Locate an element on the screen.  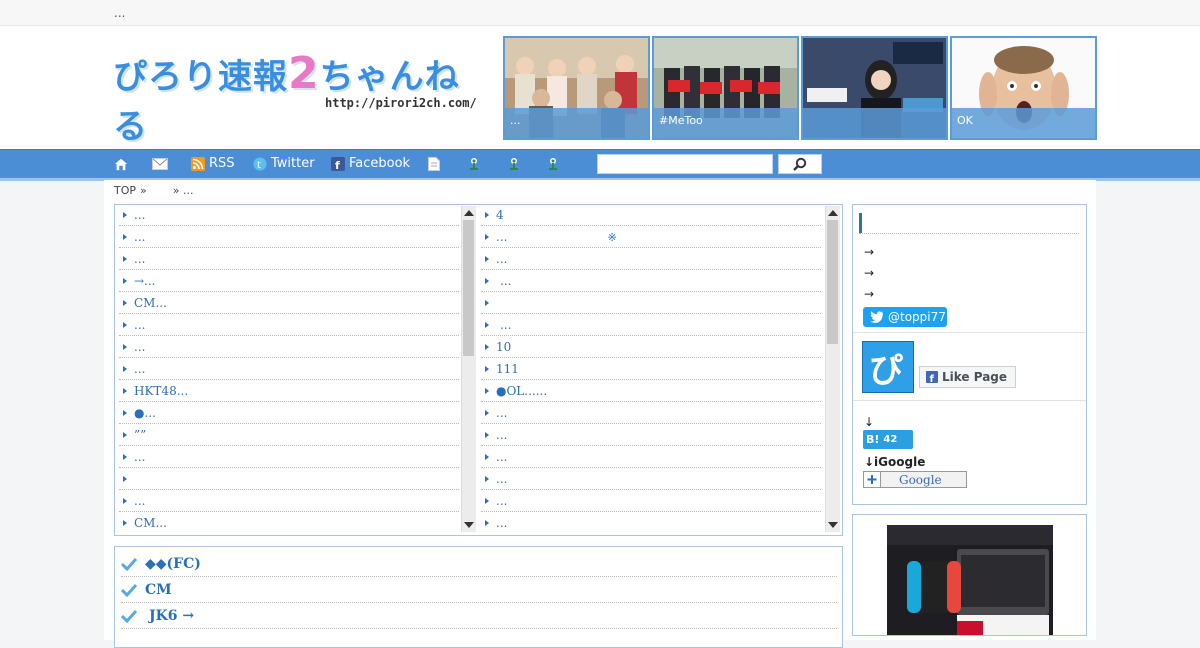
nav-twitter-label: Twitter is located at coordinates (293, 163).